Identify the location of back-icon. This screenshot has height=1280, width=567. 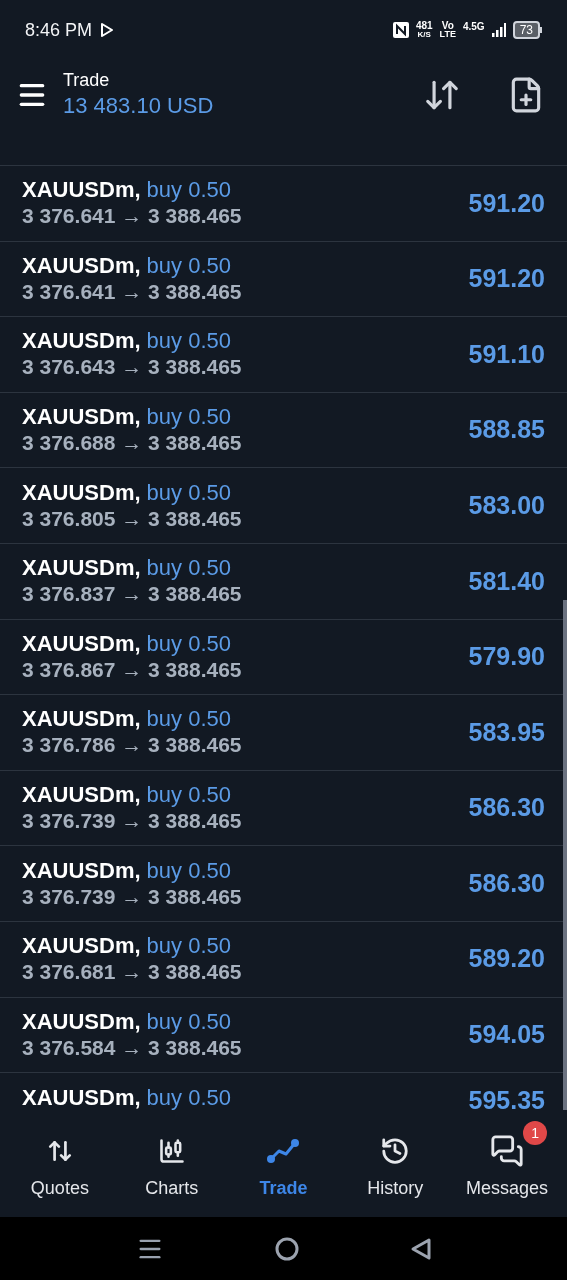
(420, 1248).